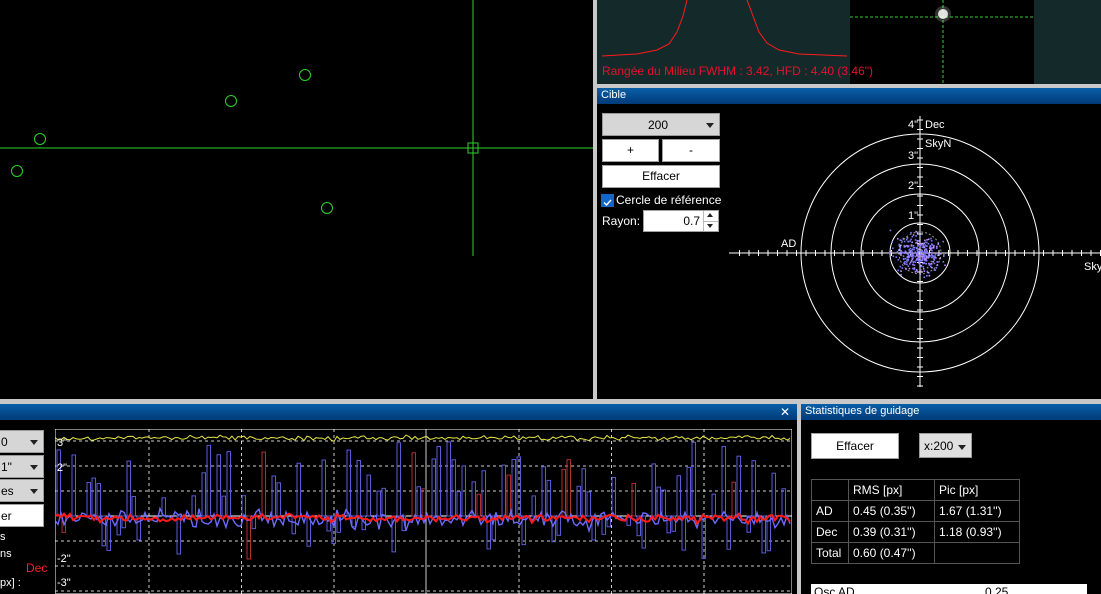  Describe the element at coordinates (681, 221) in the screenshot. I see `radius-input: 0.7` at that location.